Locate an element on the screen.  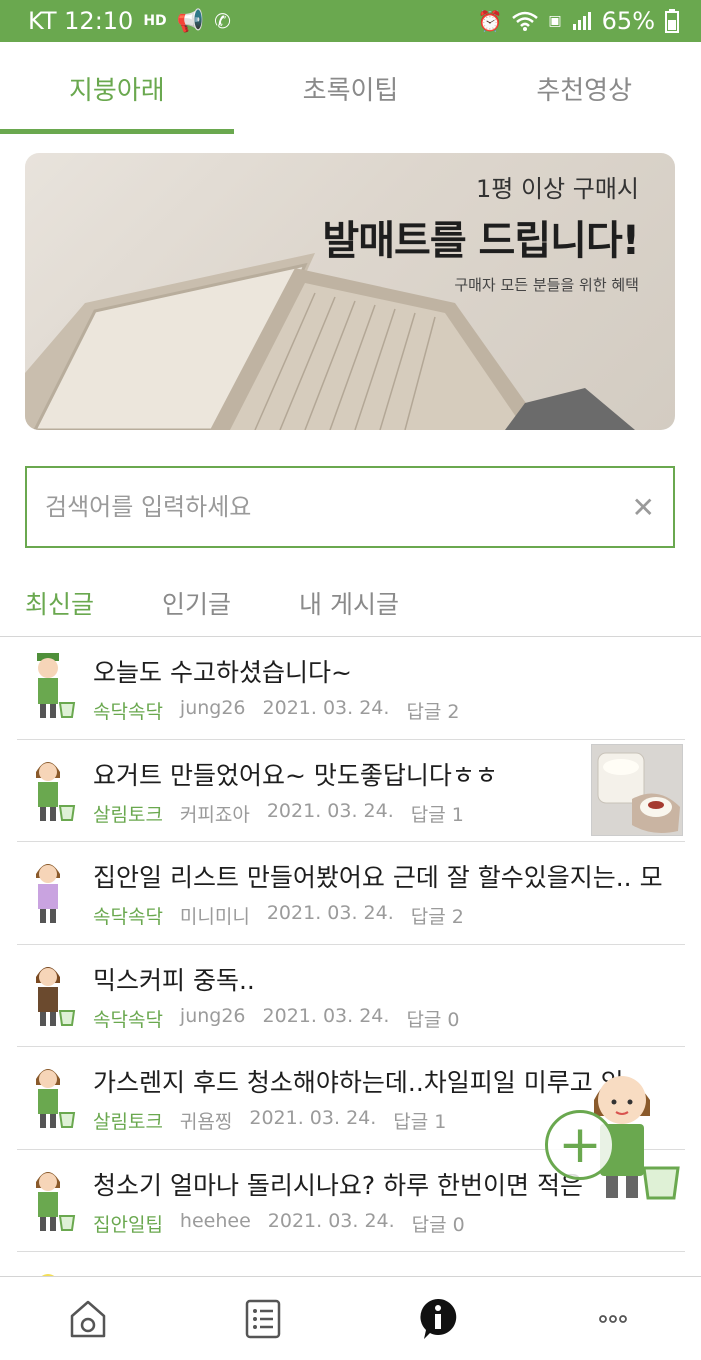
info-icon is located at coordinates (438, 1318).